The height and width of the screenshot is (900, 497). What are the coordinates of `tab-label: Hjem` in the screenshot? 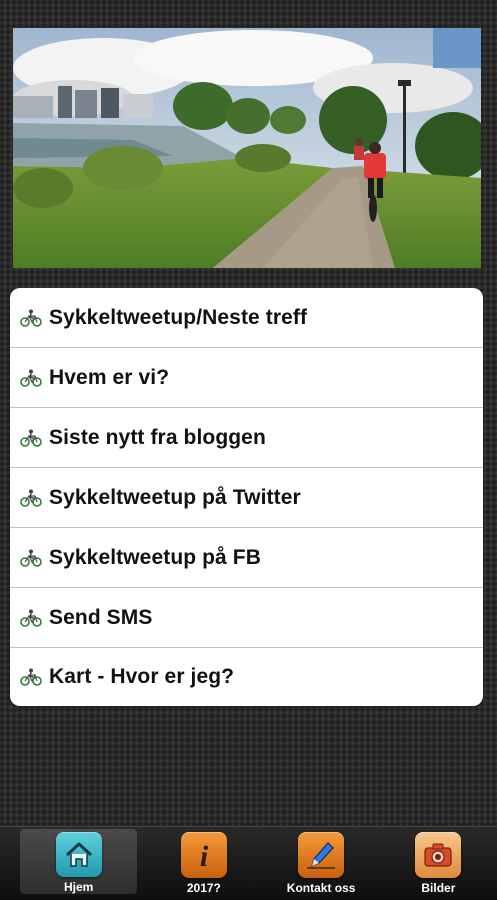 It's located at (78, 887).